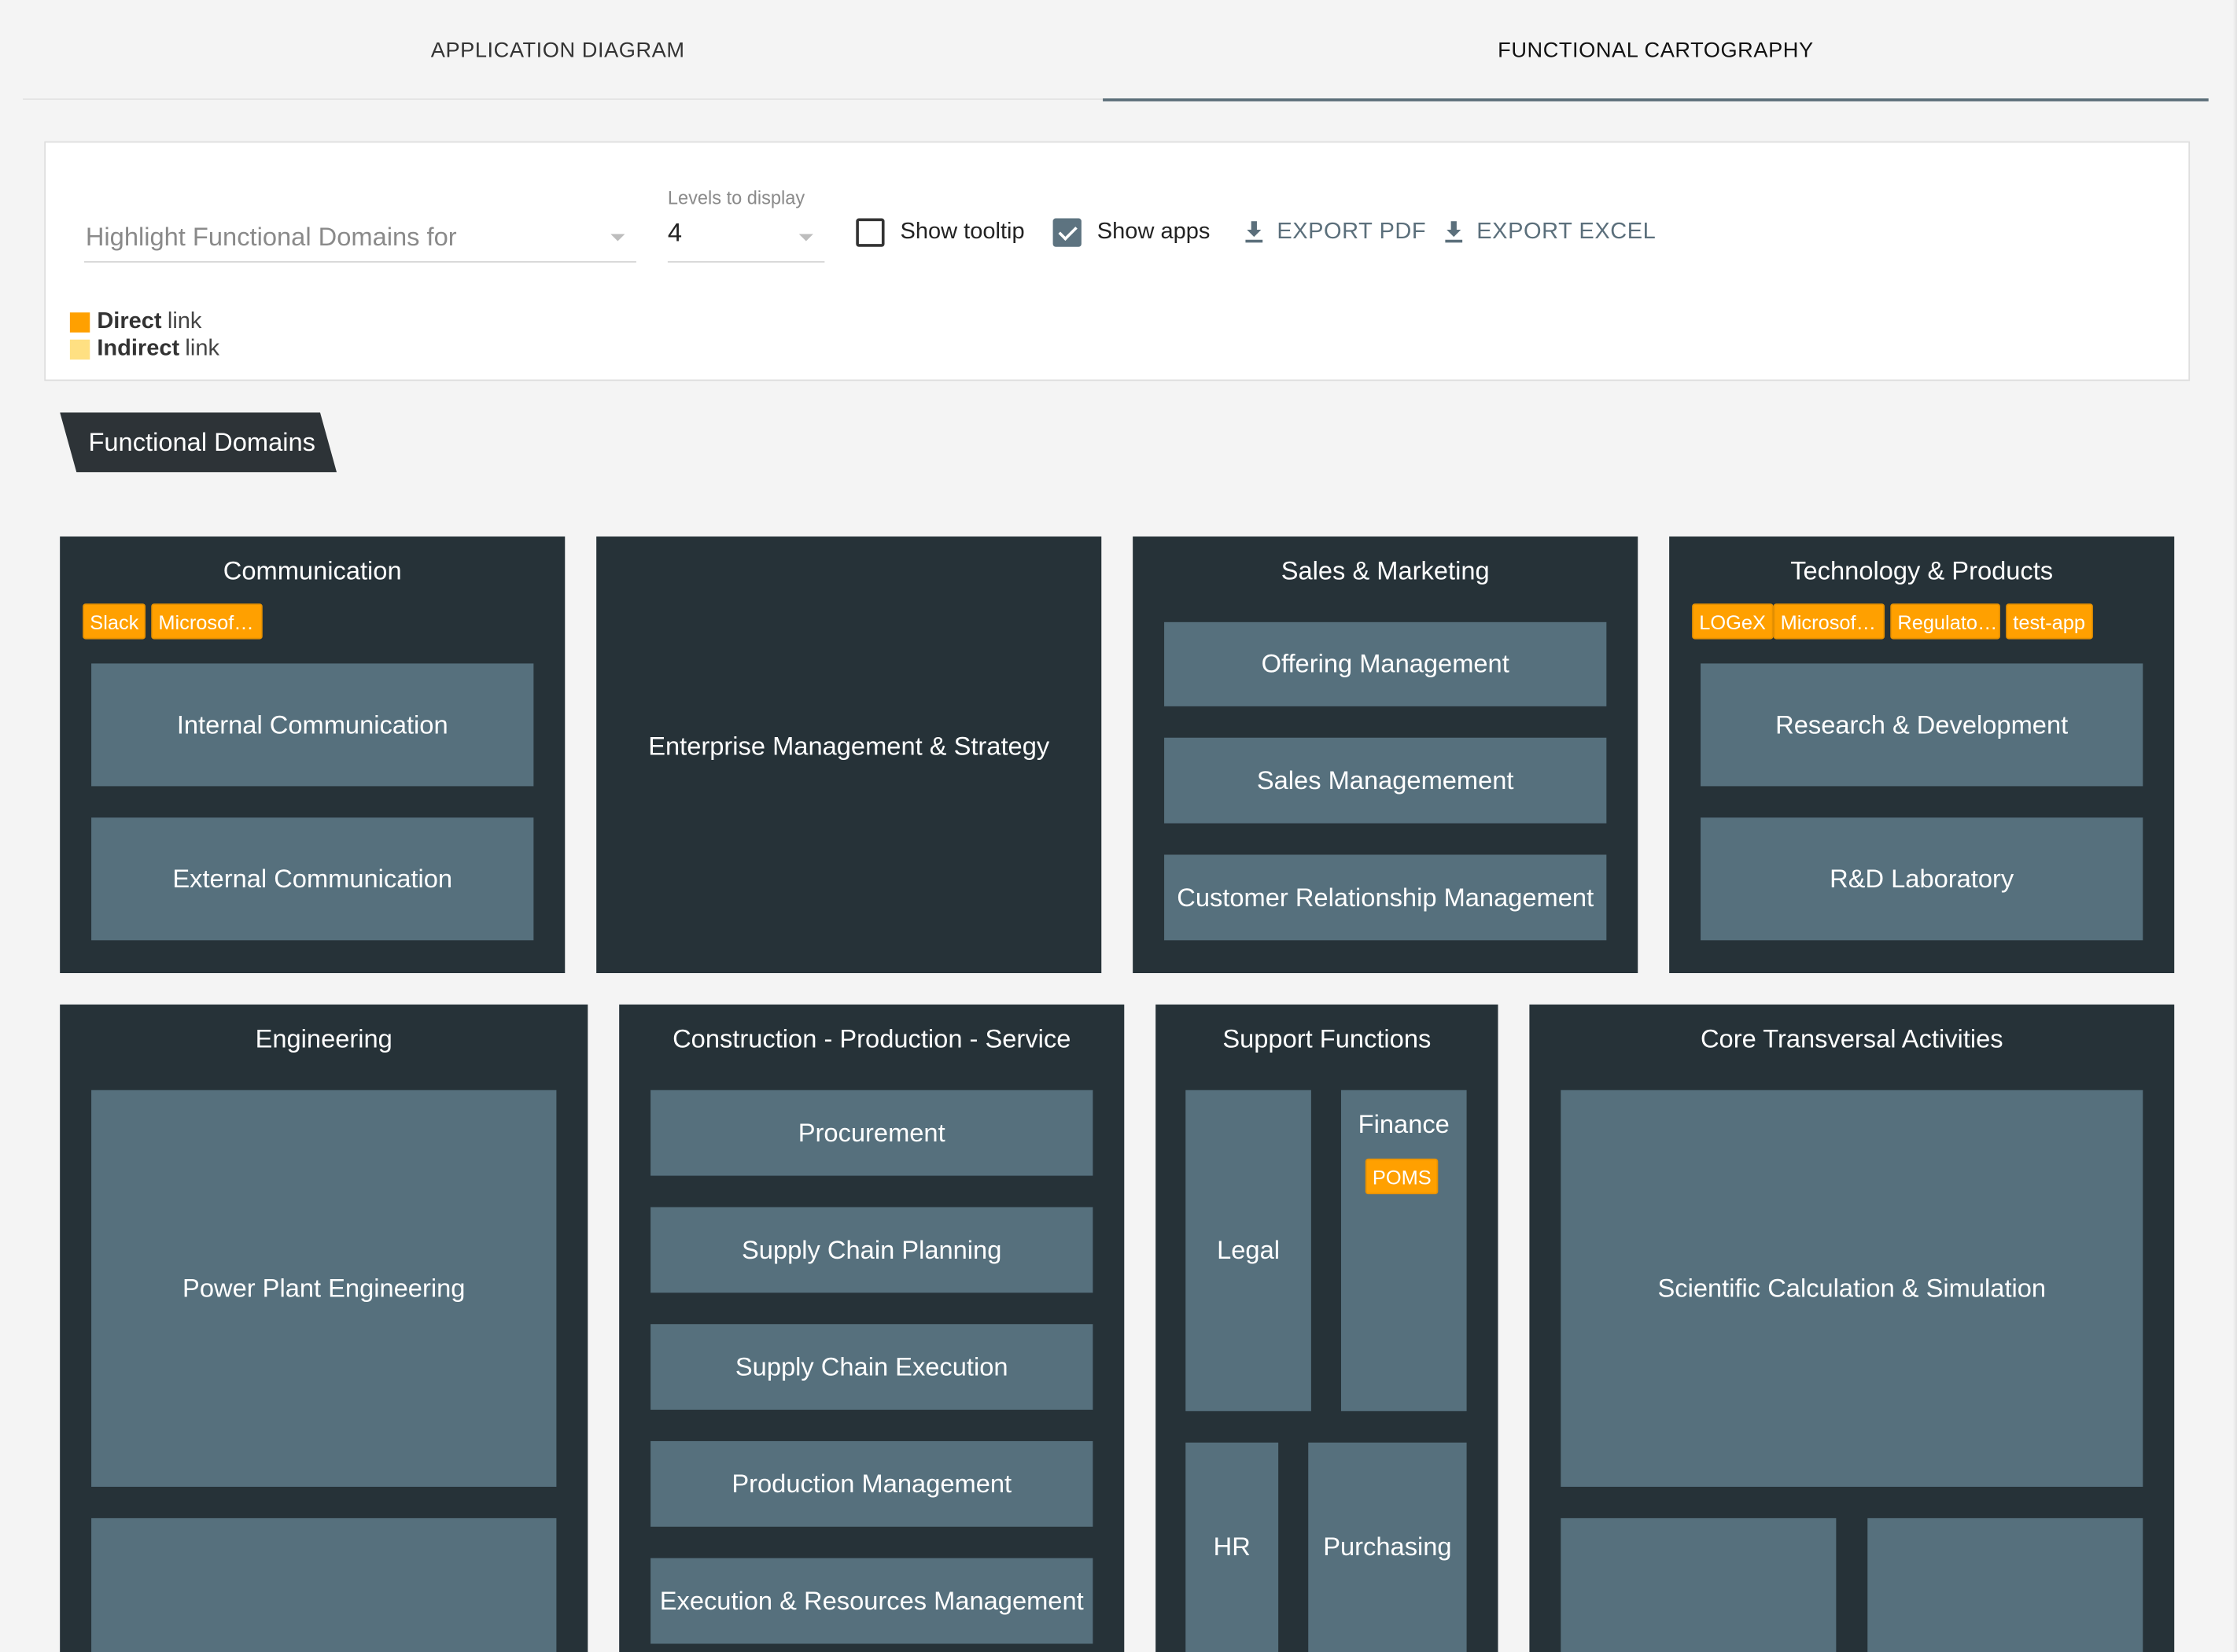 The width and height of the screenshot is (2237, 1652). Describe the element at coordinates (138, 349) in the screenshot. I see `legend-indirect-bold: Indirect` at that location.